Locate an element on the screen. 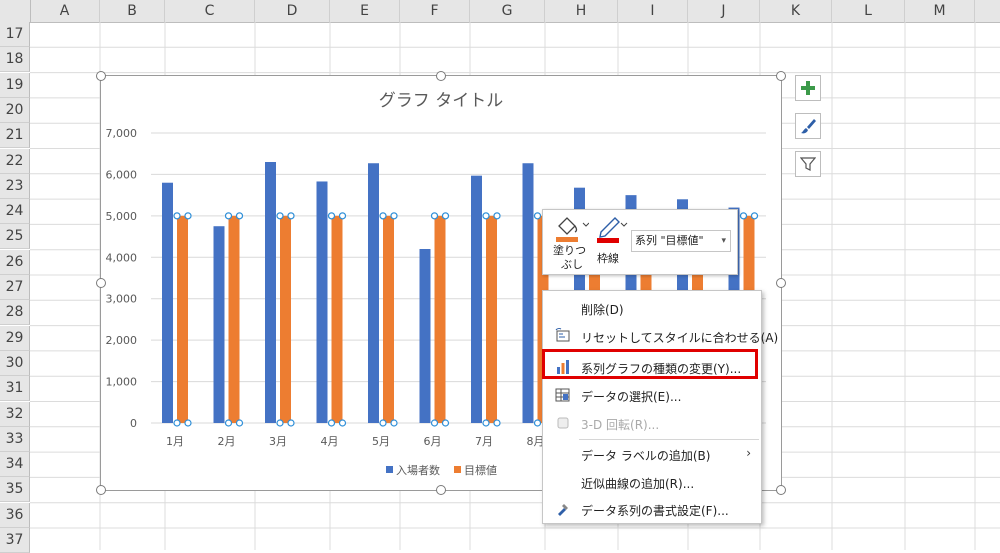  column-header-j: J is located at coordinates (724, 11).